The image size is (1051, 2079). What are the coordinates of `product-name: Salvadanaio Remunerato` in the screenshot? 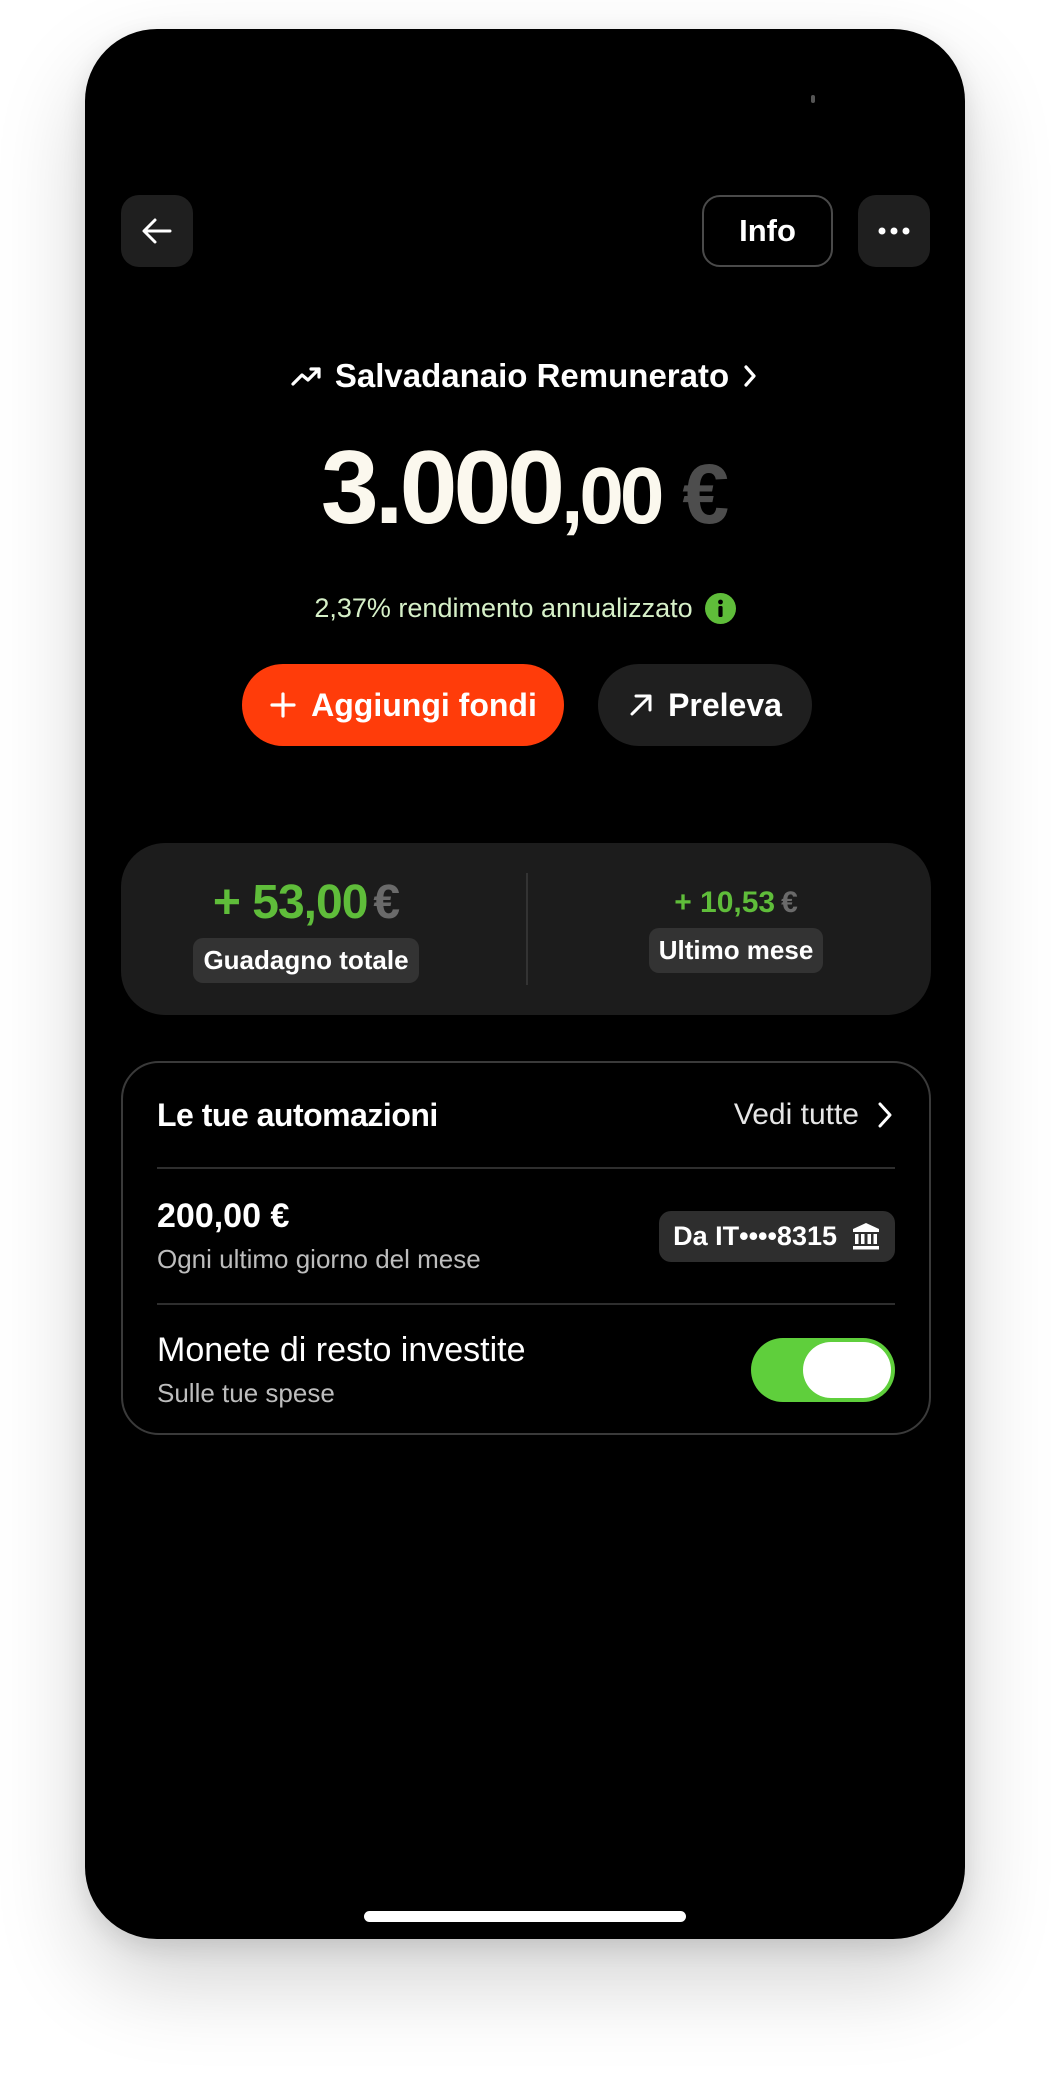 It's located at (532, 375).